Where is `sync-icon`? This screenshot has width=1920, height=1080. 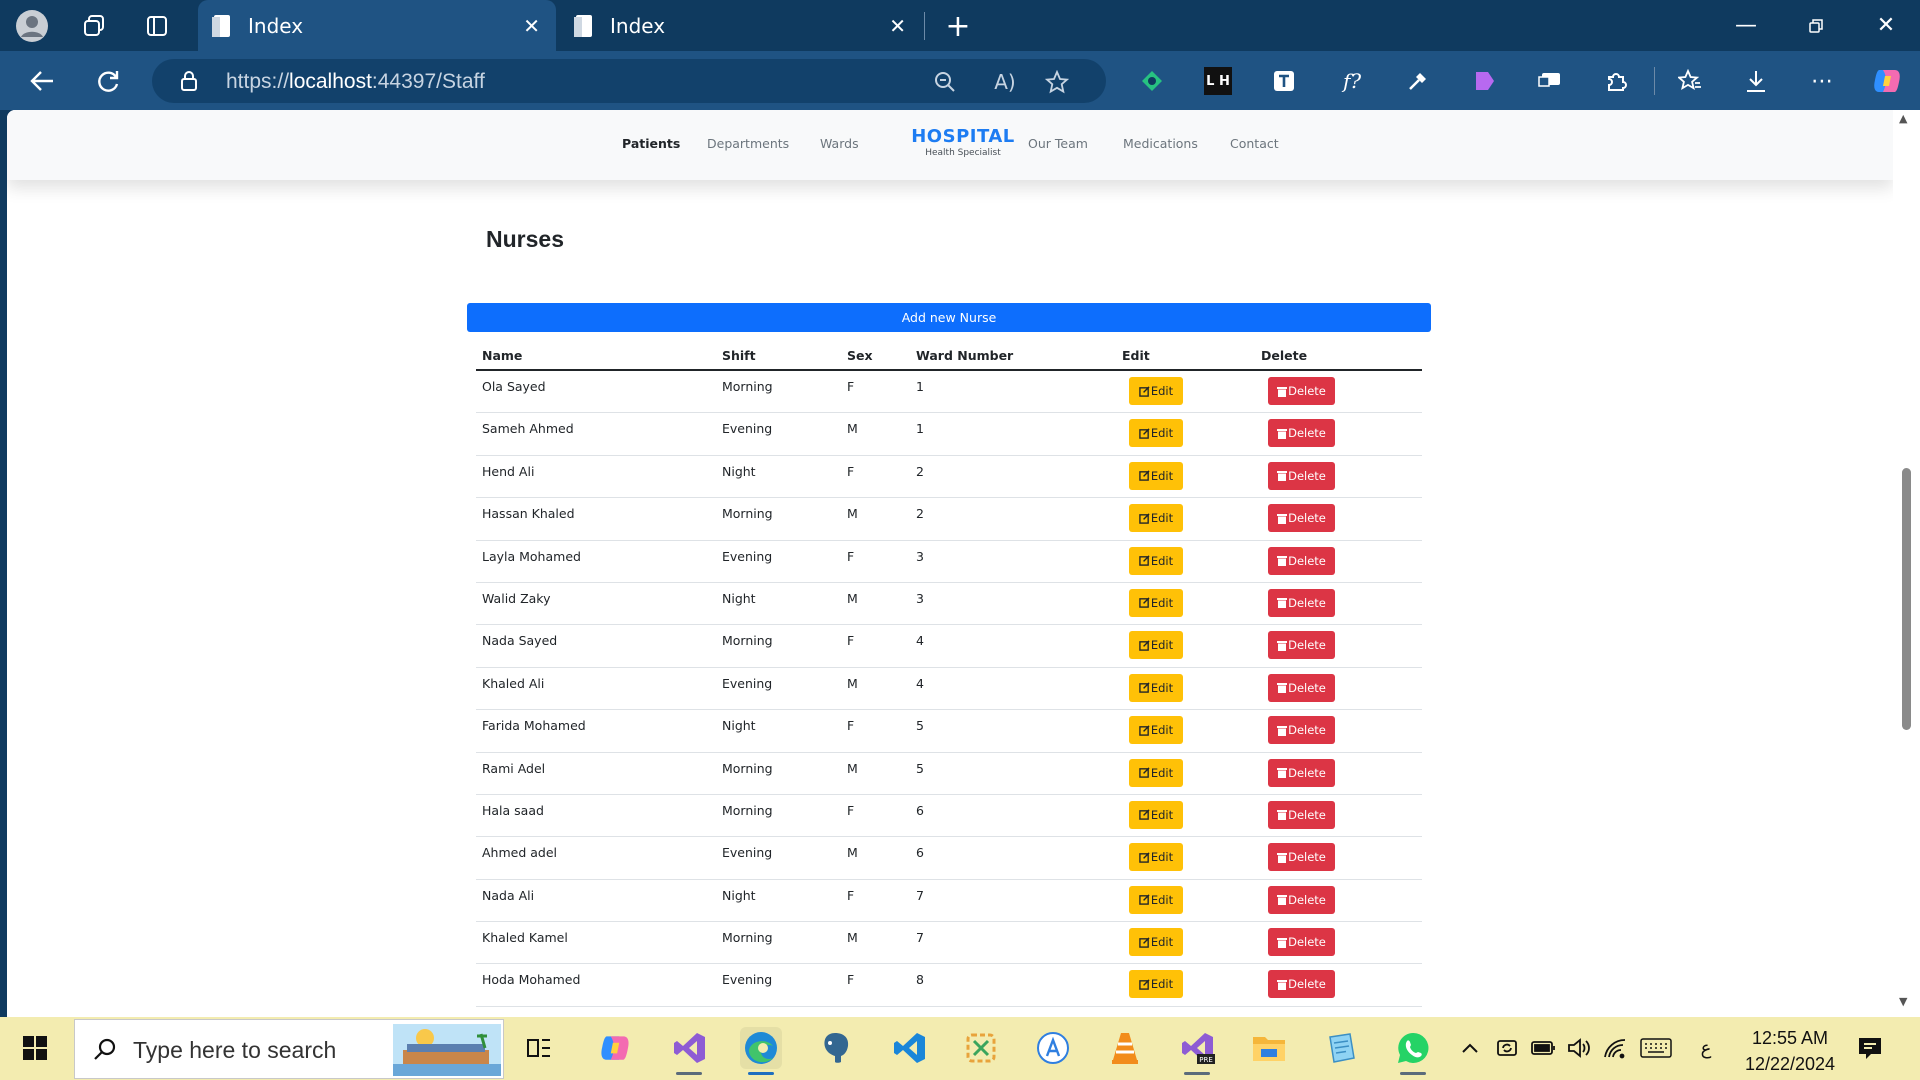
sync-icon is located at coordinates (1507, 1048).